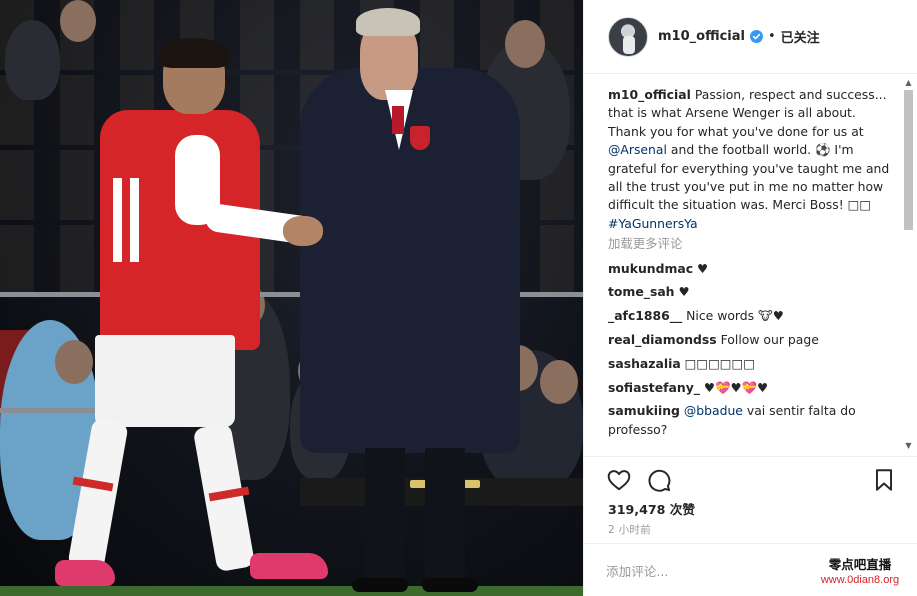 This screenshot has height=596, width=917. Describe the element at coordinates (641, 291) in the screenshot. I see `comment-username: tome_sah` at that location.